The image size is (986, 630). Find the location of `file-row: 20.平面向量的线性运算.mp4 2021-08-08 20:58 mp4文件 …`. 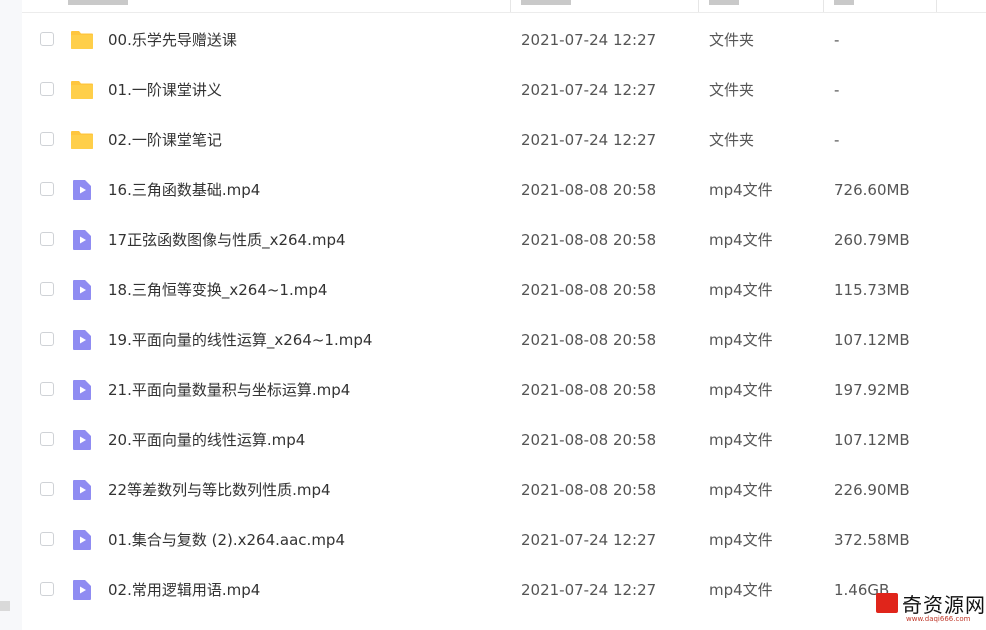

file-row: 20.平面向量的线性运算.mp4 2021-08-08 20:58 mp4文件 … is located at coordinates (504, 440).